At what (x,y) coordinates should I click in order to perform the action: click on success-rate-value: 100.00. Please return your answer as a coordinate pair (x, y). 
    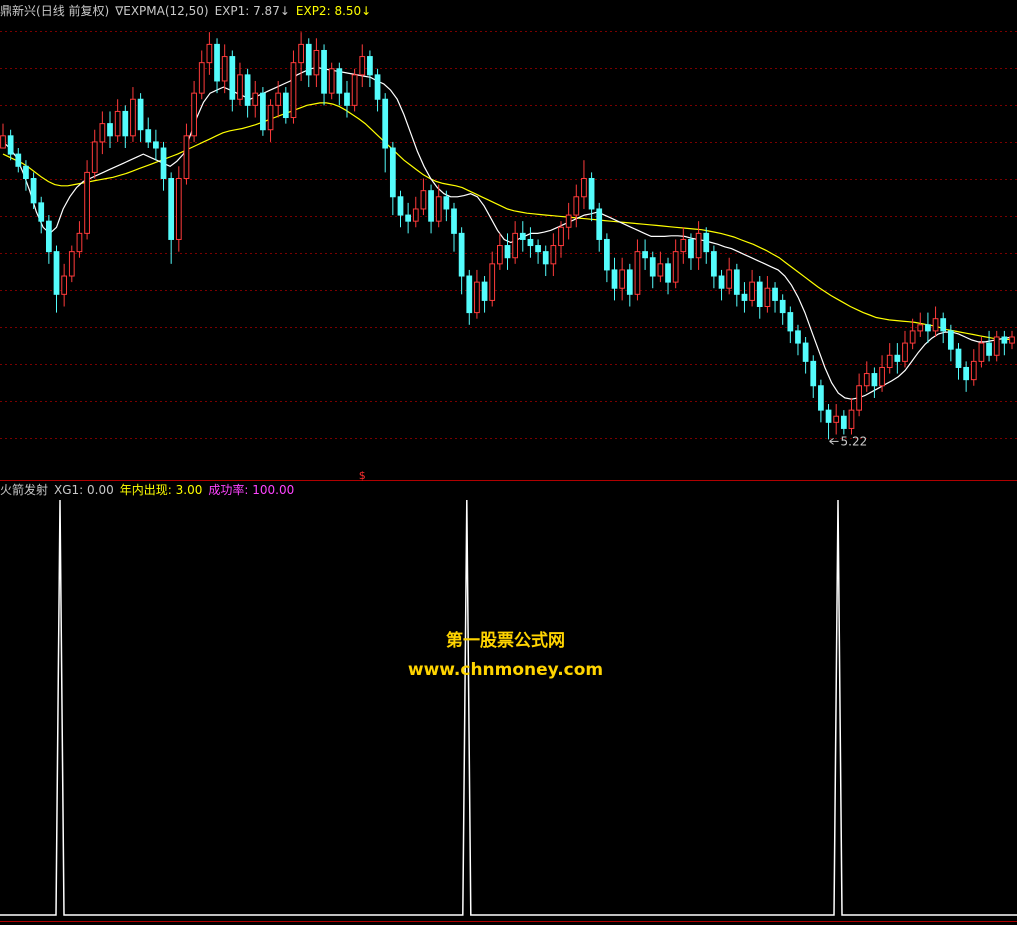
    Looking at the image, I should click on (273, 490).